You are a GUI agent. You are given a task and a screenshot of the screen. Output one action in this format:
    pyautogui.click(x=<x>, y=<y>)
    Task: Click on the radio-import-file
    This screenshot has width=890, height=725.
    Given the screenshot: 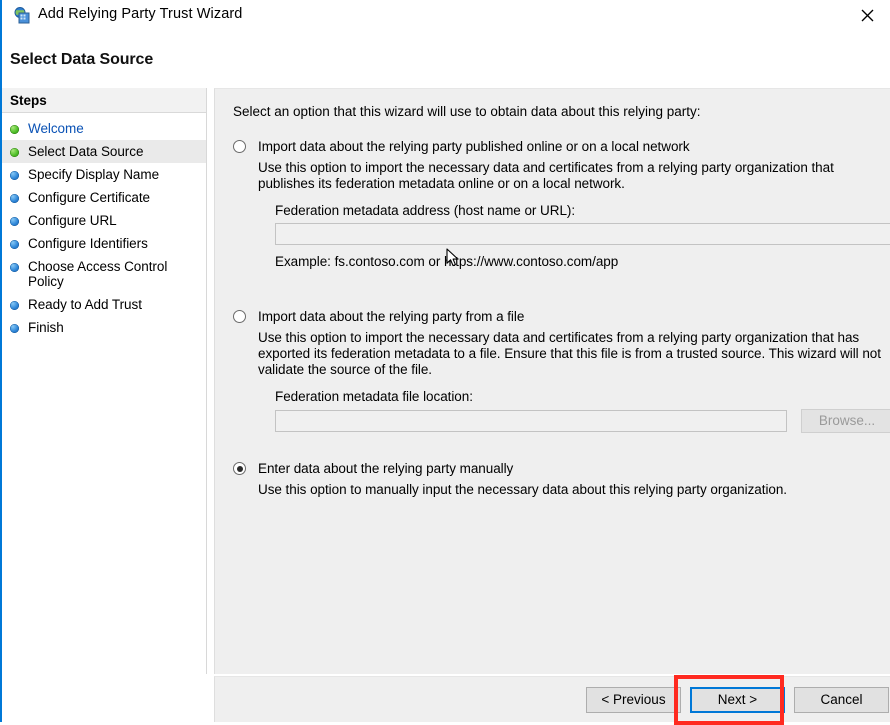 What is the action you would take?
    pyautogui.click(x=239, y=316)
    